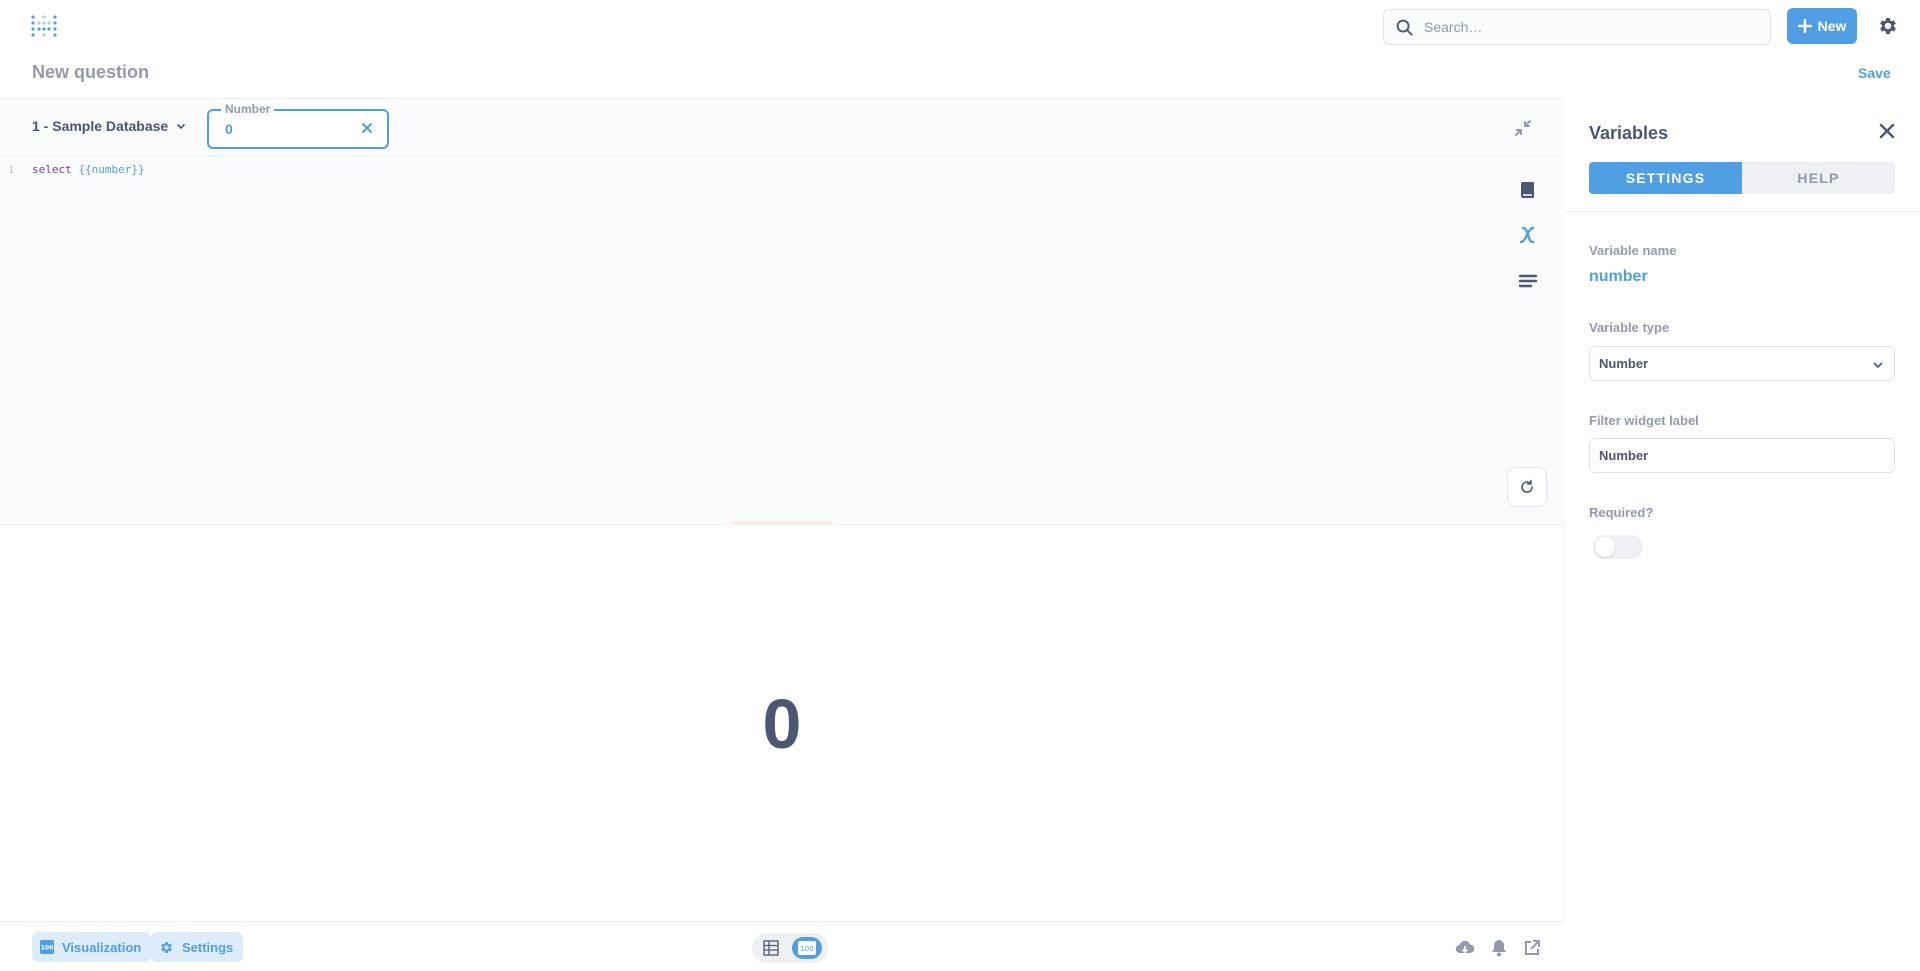 The height and width of the screenshot is (971, 1920). What do you see at coordinates (1665, 178) in the screenshot?
I see `tab-settings: SETTINGS` at bounding box center [1665, 178].